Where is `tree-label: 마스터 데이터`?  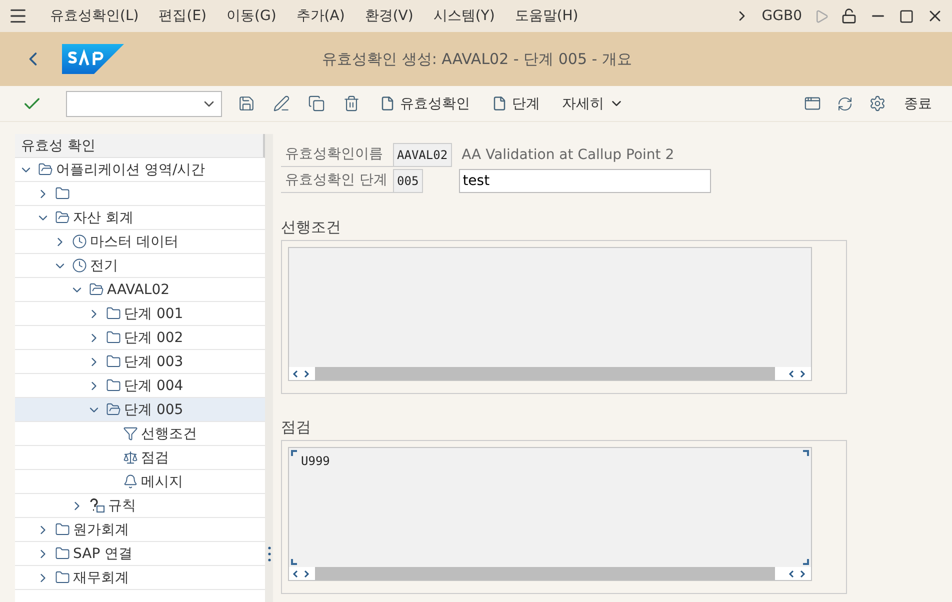 tree-label: 마스터 데이터 is located at coordinates (134, 241).